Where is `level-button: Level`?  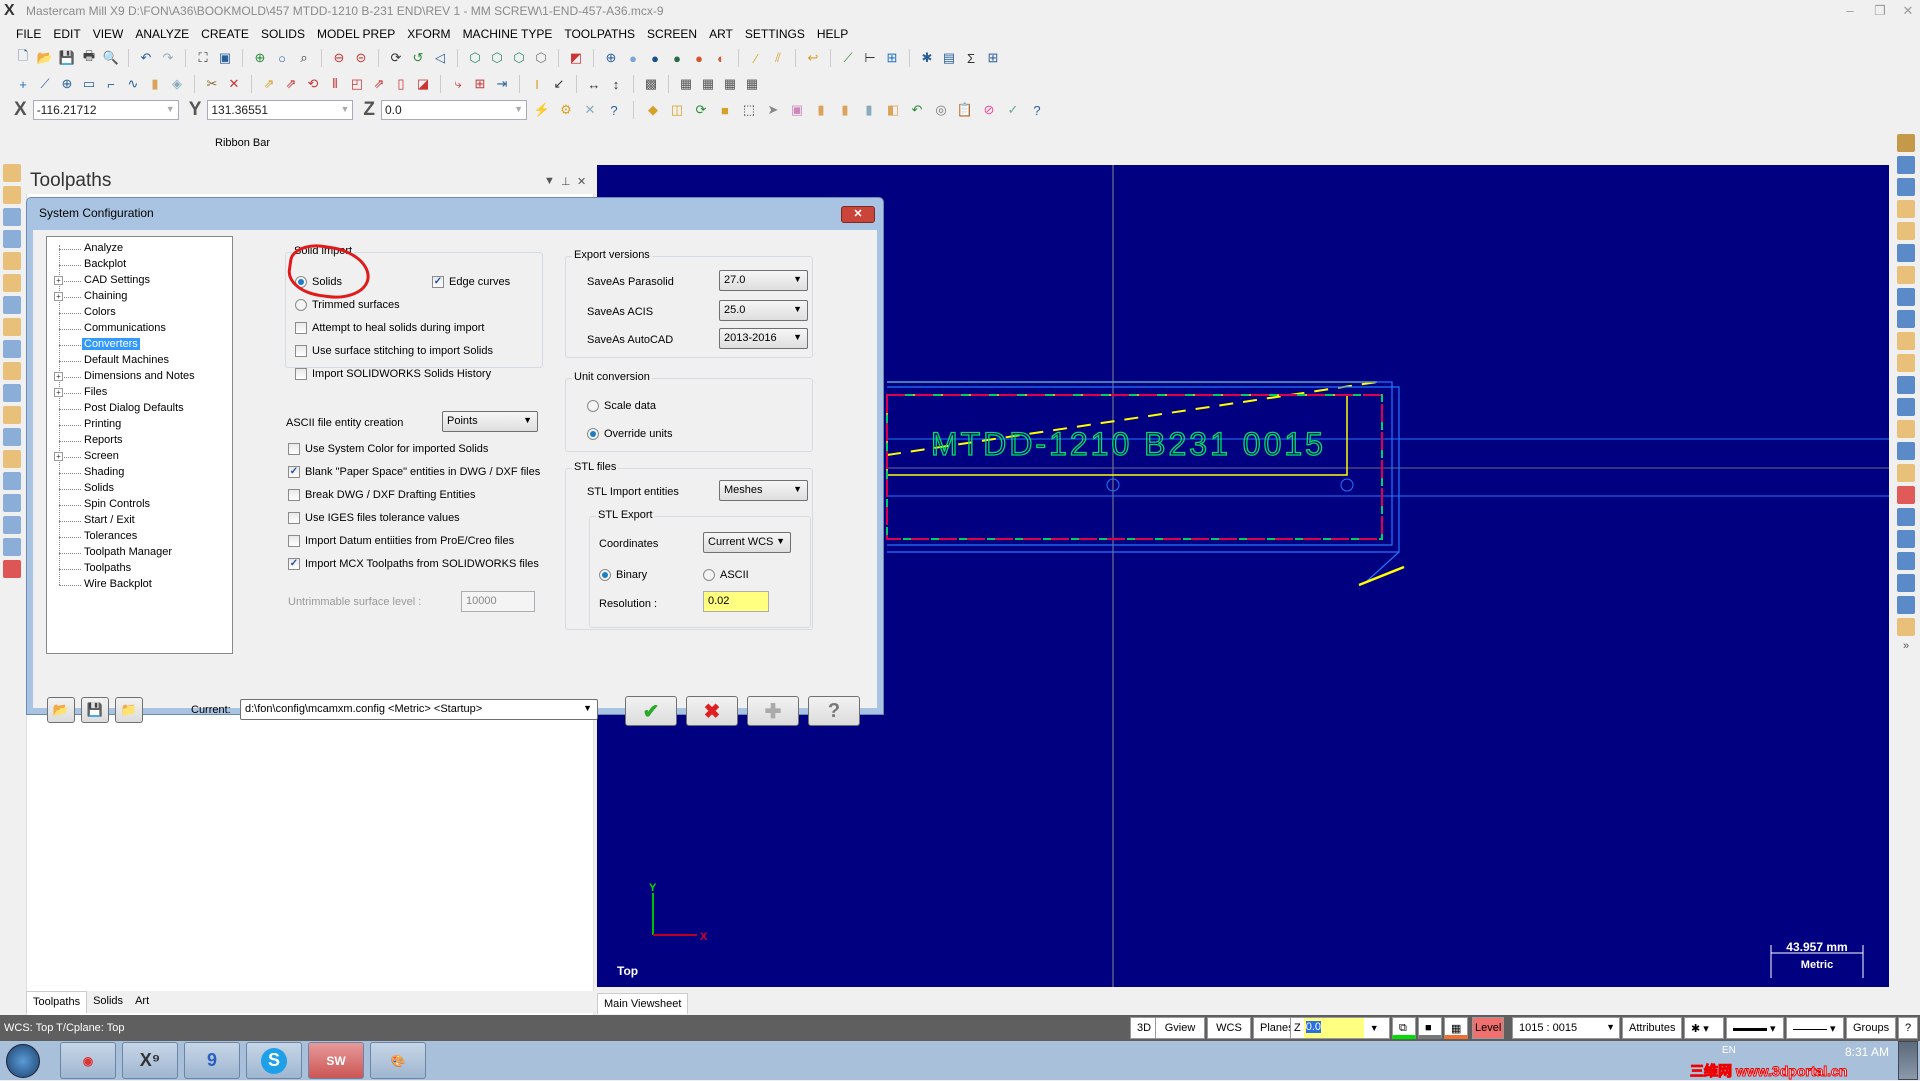 level-button: Level is located at coordinates (1488, 1028).